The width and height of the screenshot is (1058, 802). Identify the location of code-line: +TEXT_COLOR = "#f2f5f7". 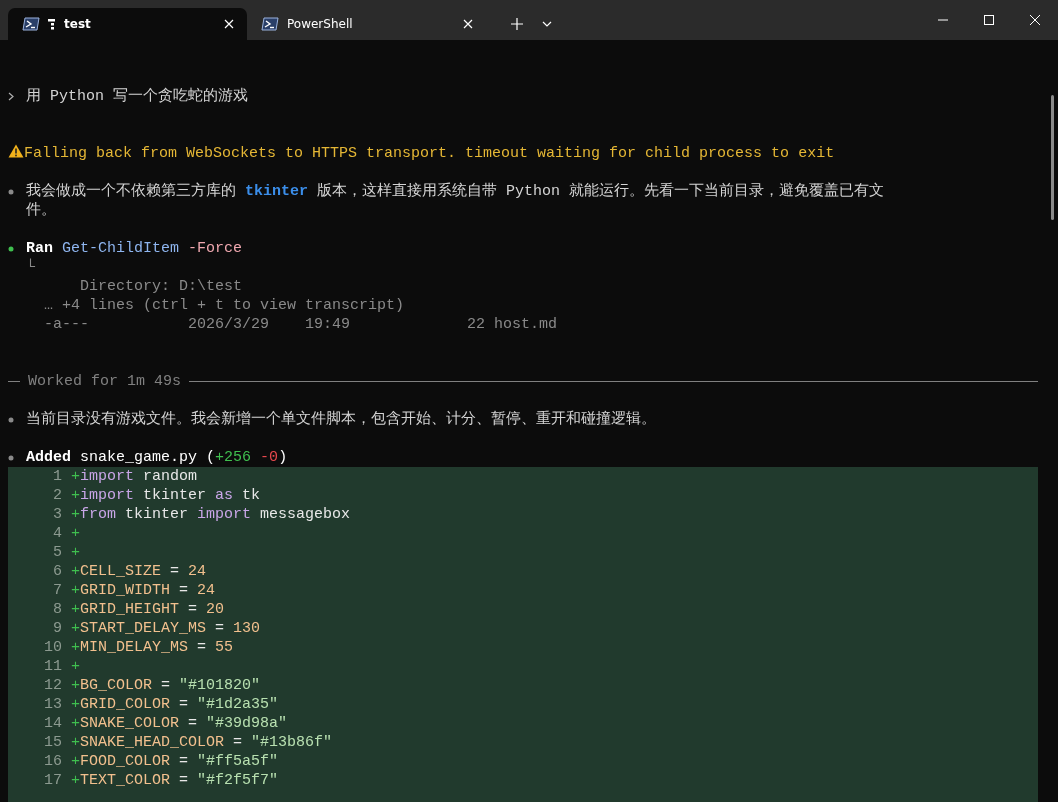
(175, 780).